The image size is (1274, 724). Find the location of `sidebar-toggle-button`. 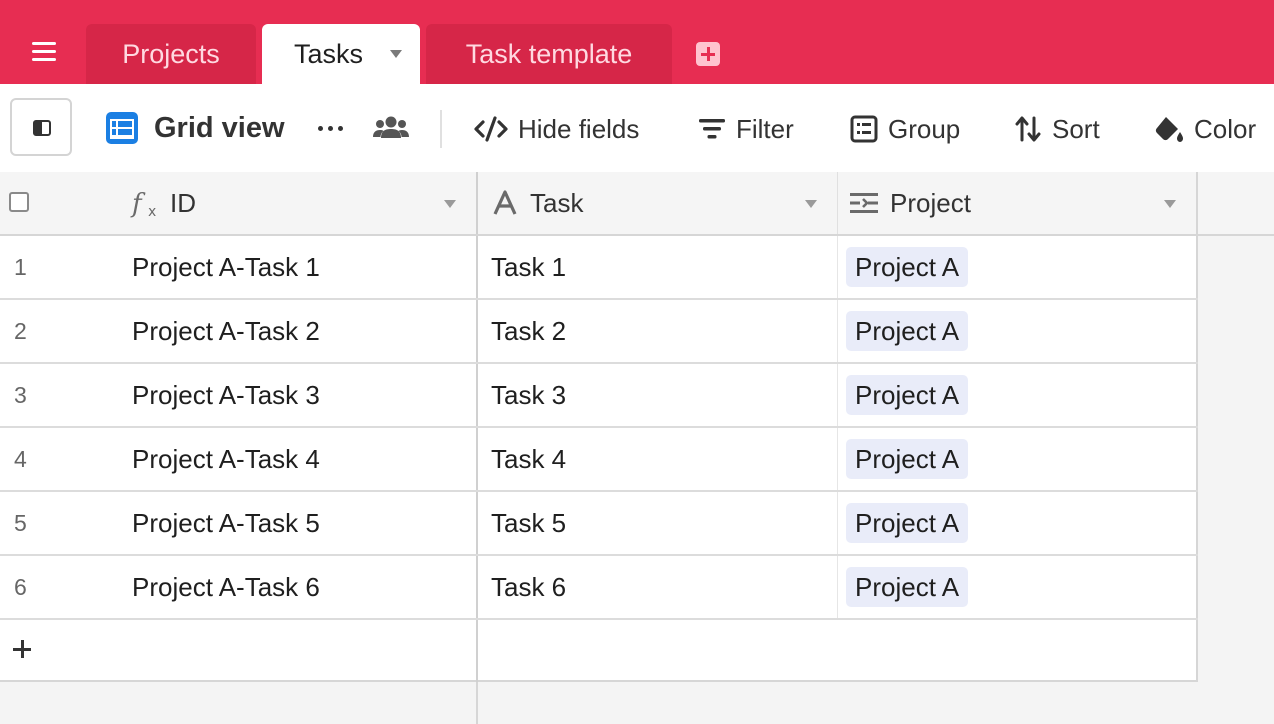

sidebar-toggle-button is located at coordinates (41, 127).